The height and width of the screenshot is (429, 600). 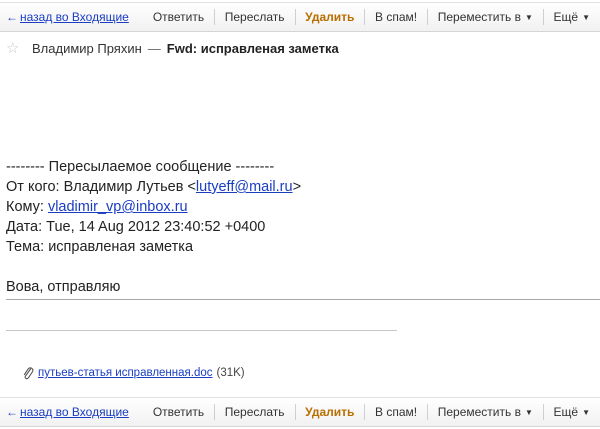 What do you see at coordinates (230, 373) in the screenshot?
I see `attachment-size: (31K)` at bounding box center [230, 373].